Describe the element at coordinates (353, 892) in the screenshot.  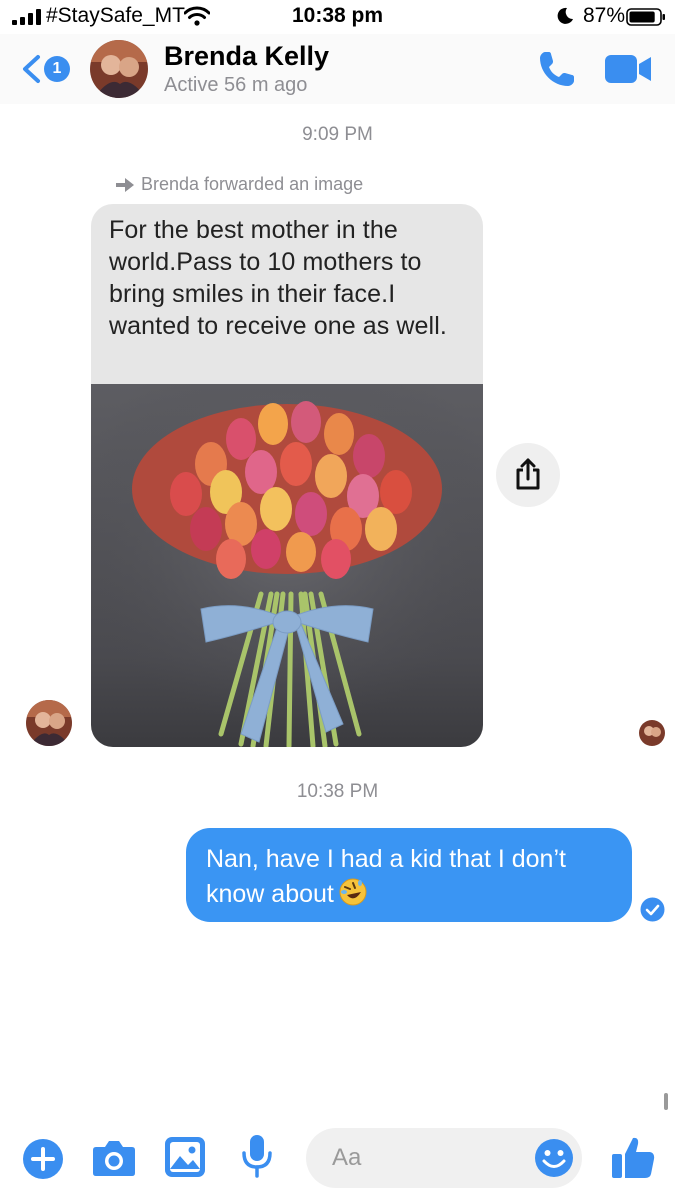
I see `rolling-laughing-icon` at that location.